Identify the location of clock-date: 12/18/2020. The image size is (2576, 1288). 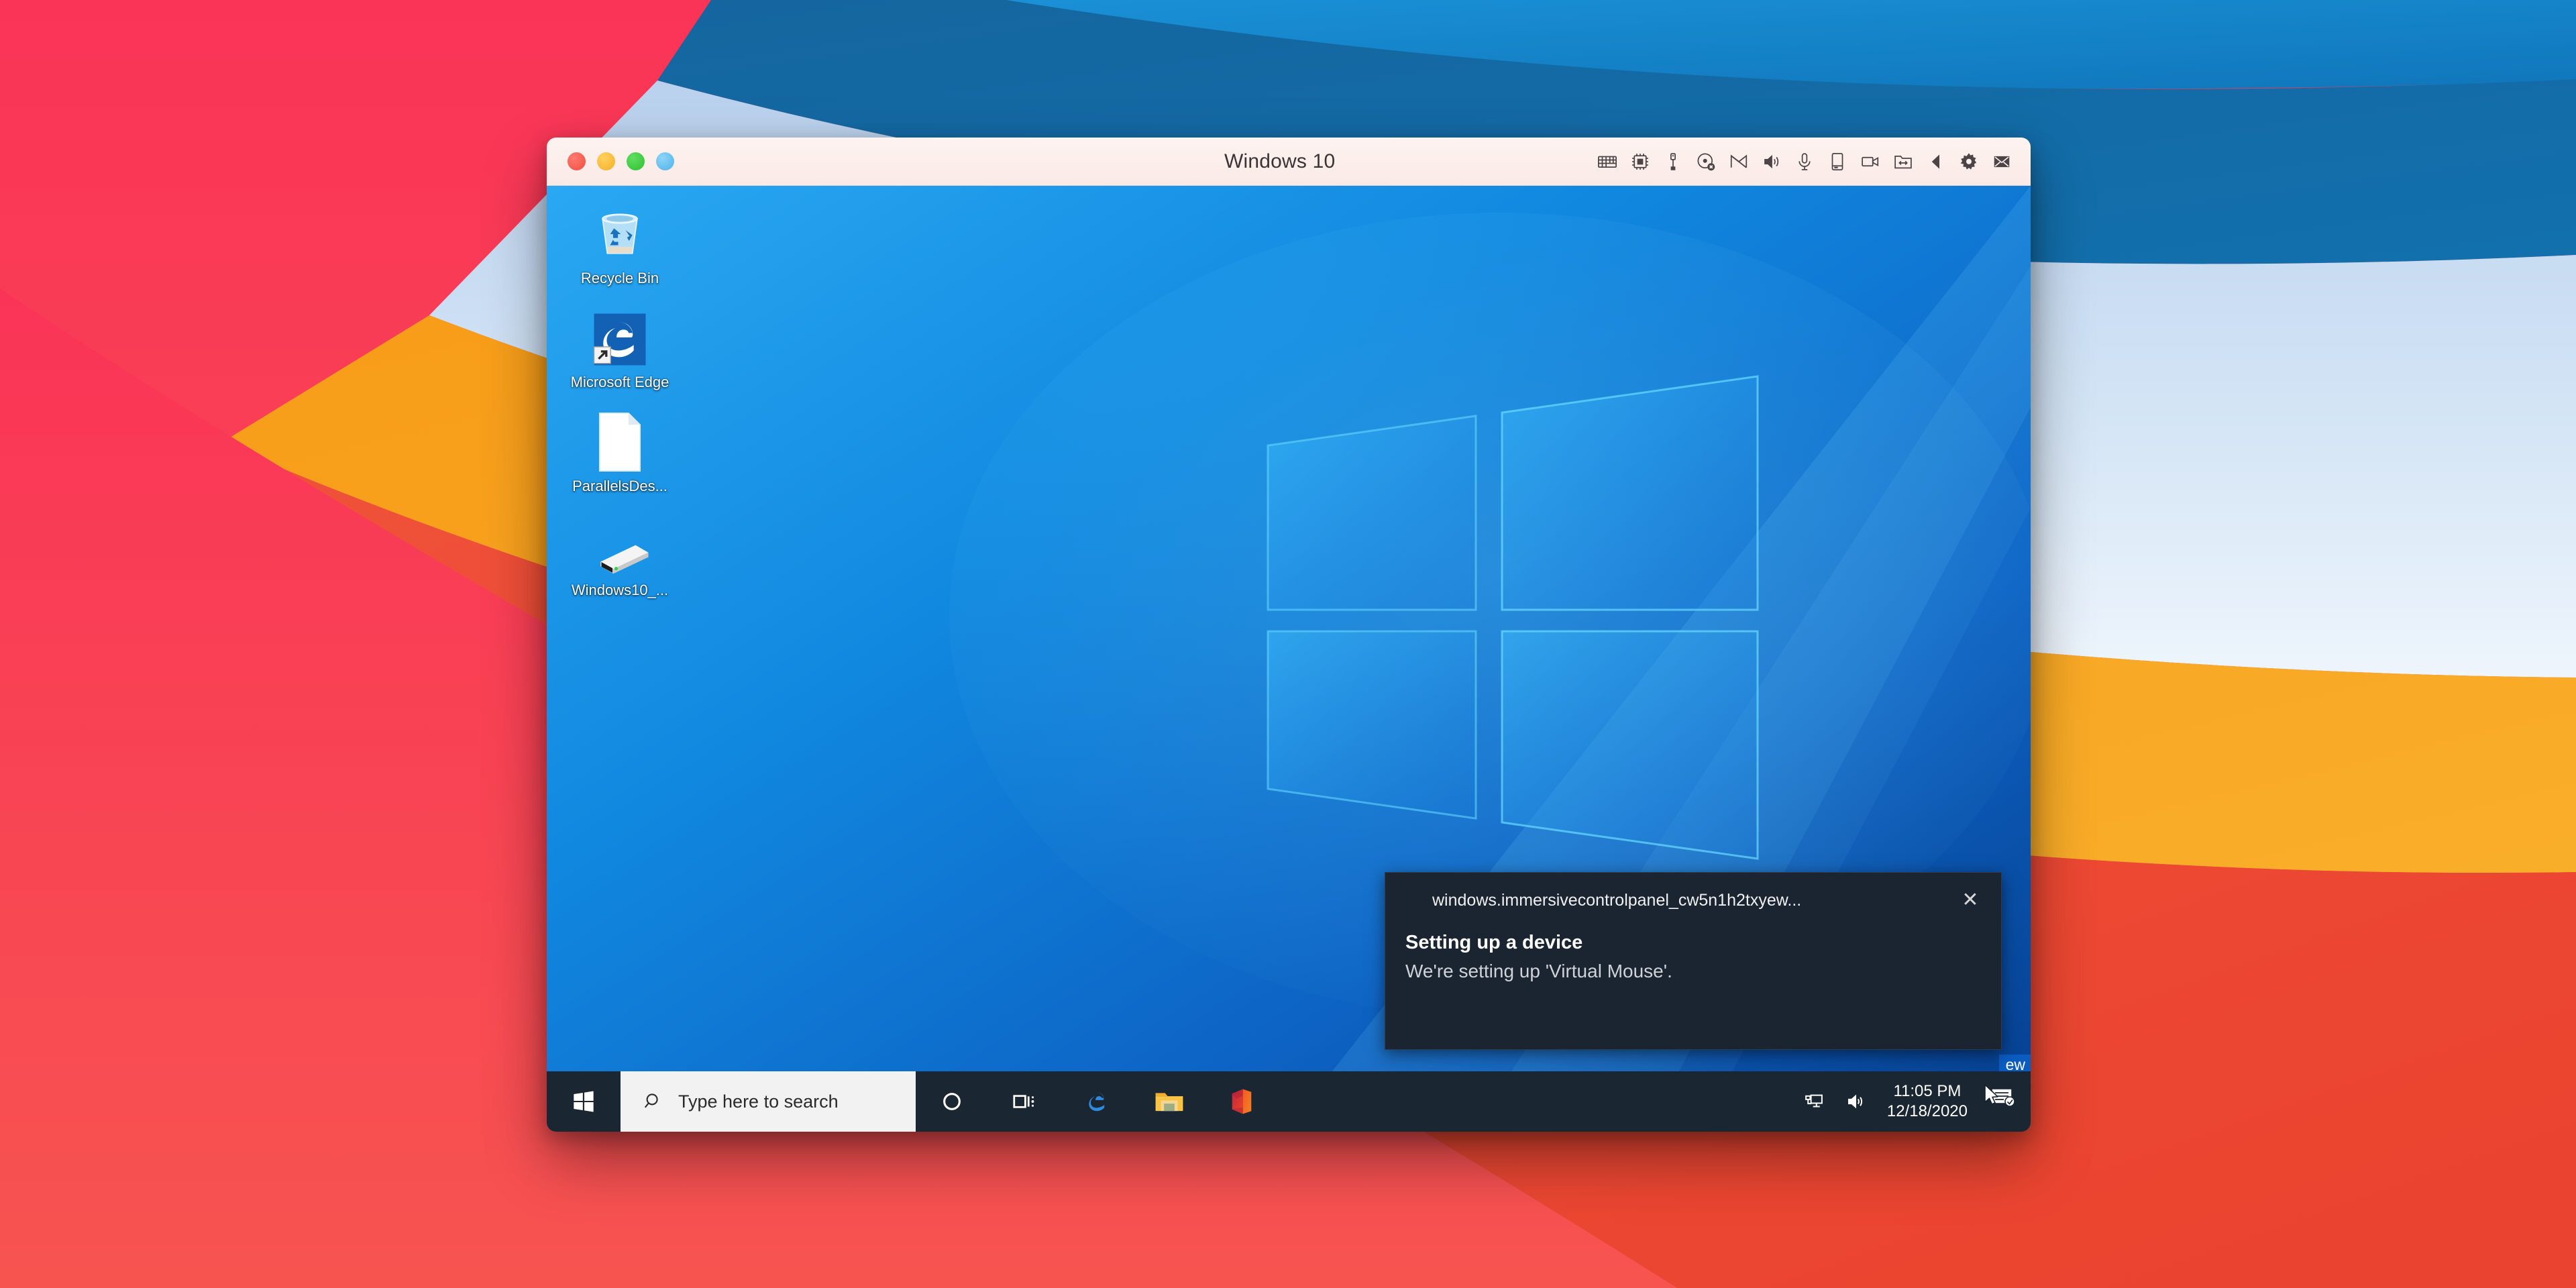
(1927, 1111).